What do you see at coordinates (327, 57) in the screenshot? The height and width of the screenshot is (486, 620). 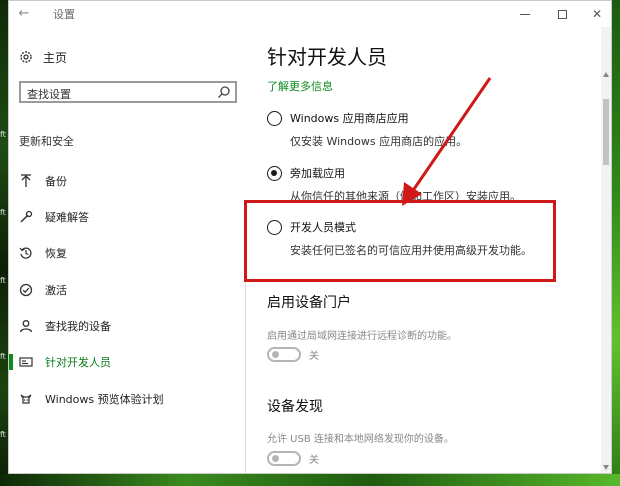 I see `page-title: 针对开发人员` at bounding box center [327, 57].